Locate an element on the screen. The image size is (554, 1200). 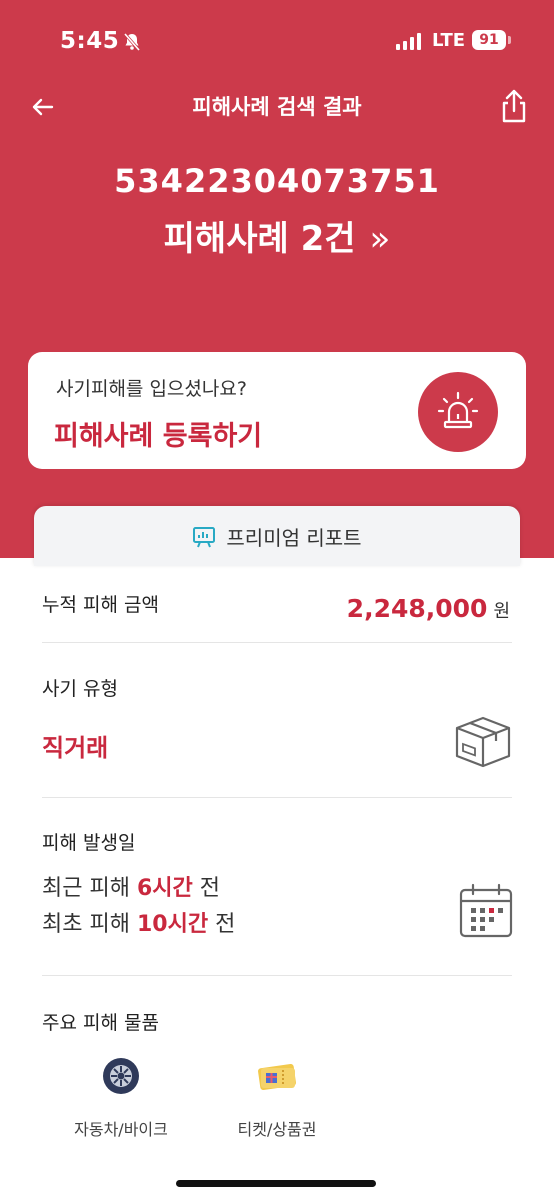
item-label: 자동차/바이크 is located at coordinates (121, 1129).